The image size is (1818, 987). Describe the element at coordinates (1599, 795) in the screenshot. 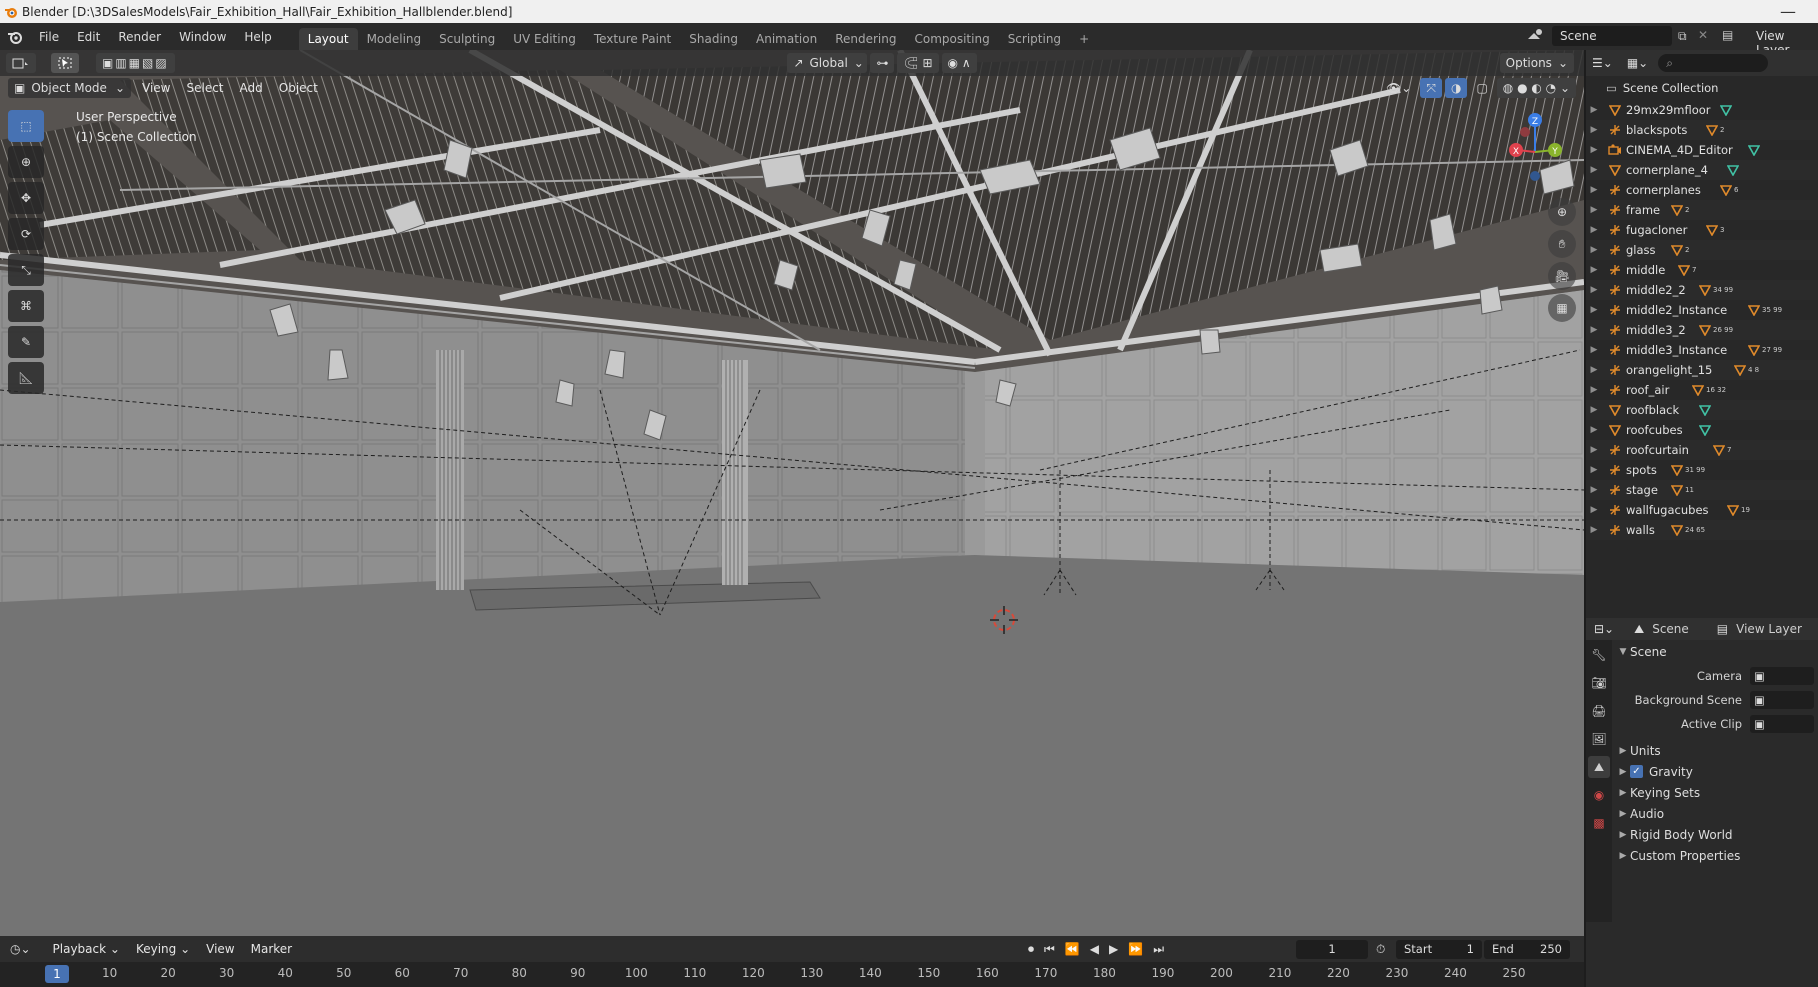

I see `world-tab-icon: ◉` at that location.